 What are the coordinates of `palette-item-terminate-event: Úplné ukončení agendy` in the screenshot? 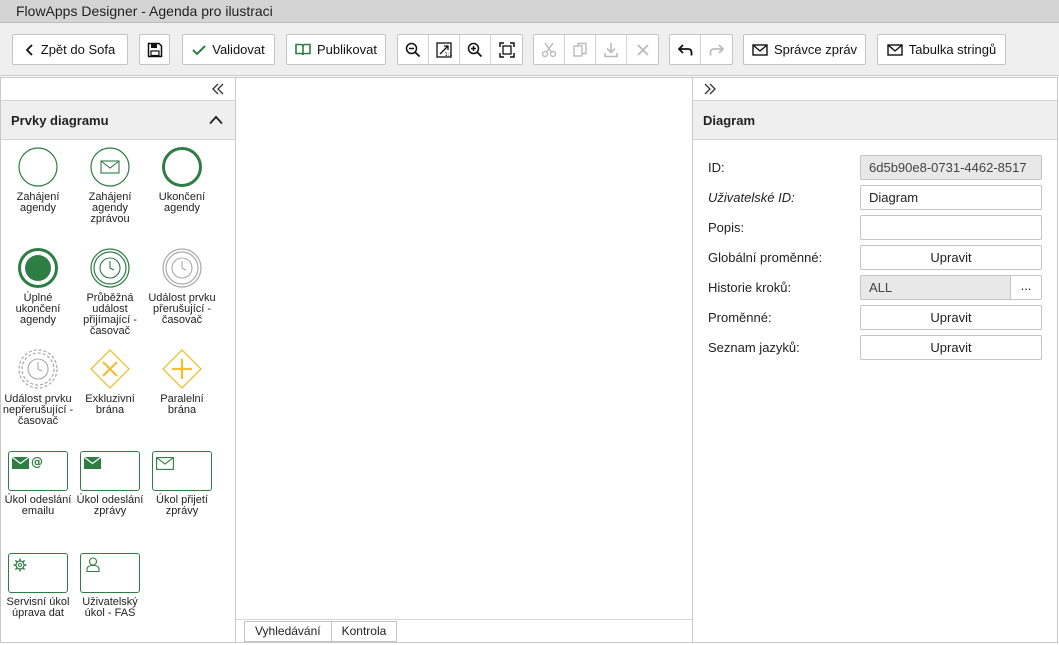 It's located at (38, 286).